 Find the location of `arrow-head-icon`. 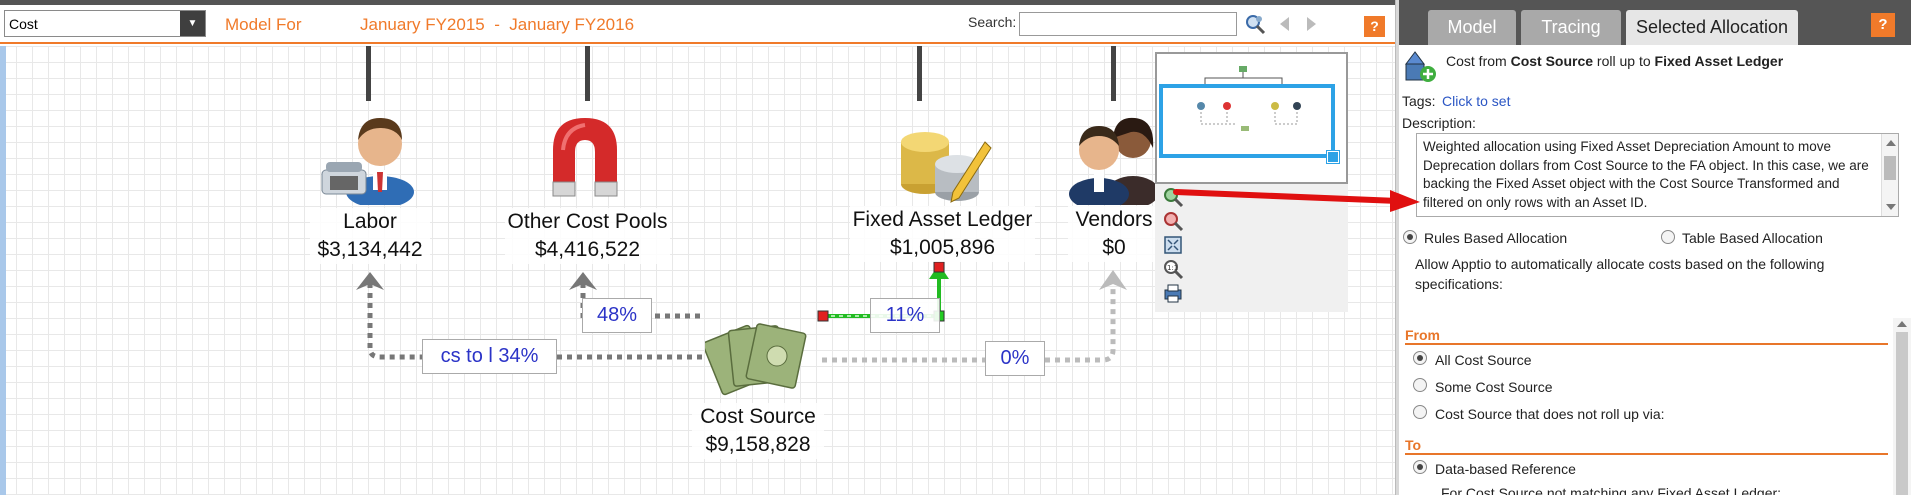

arrow-head-icon is located at coordinates (1113, 280).